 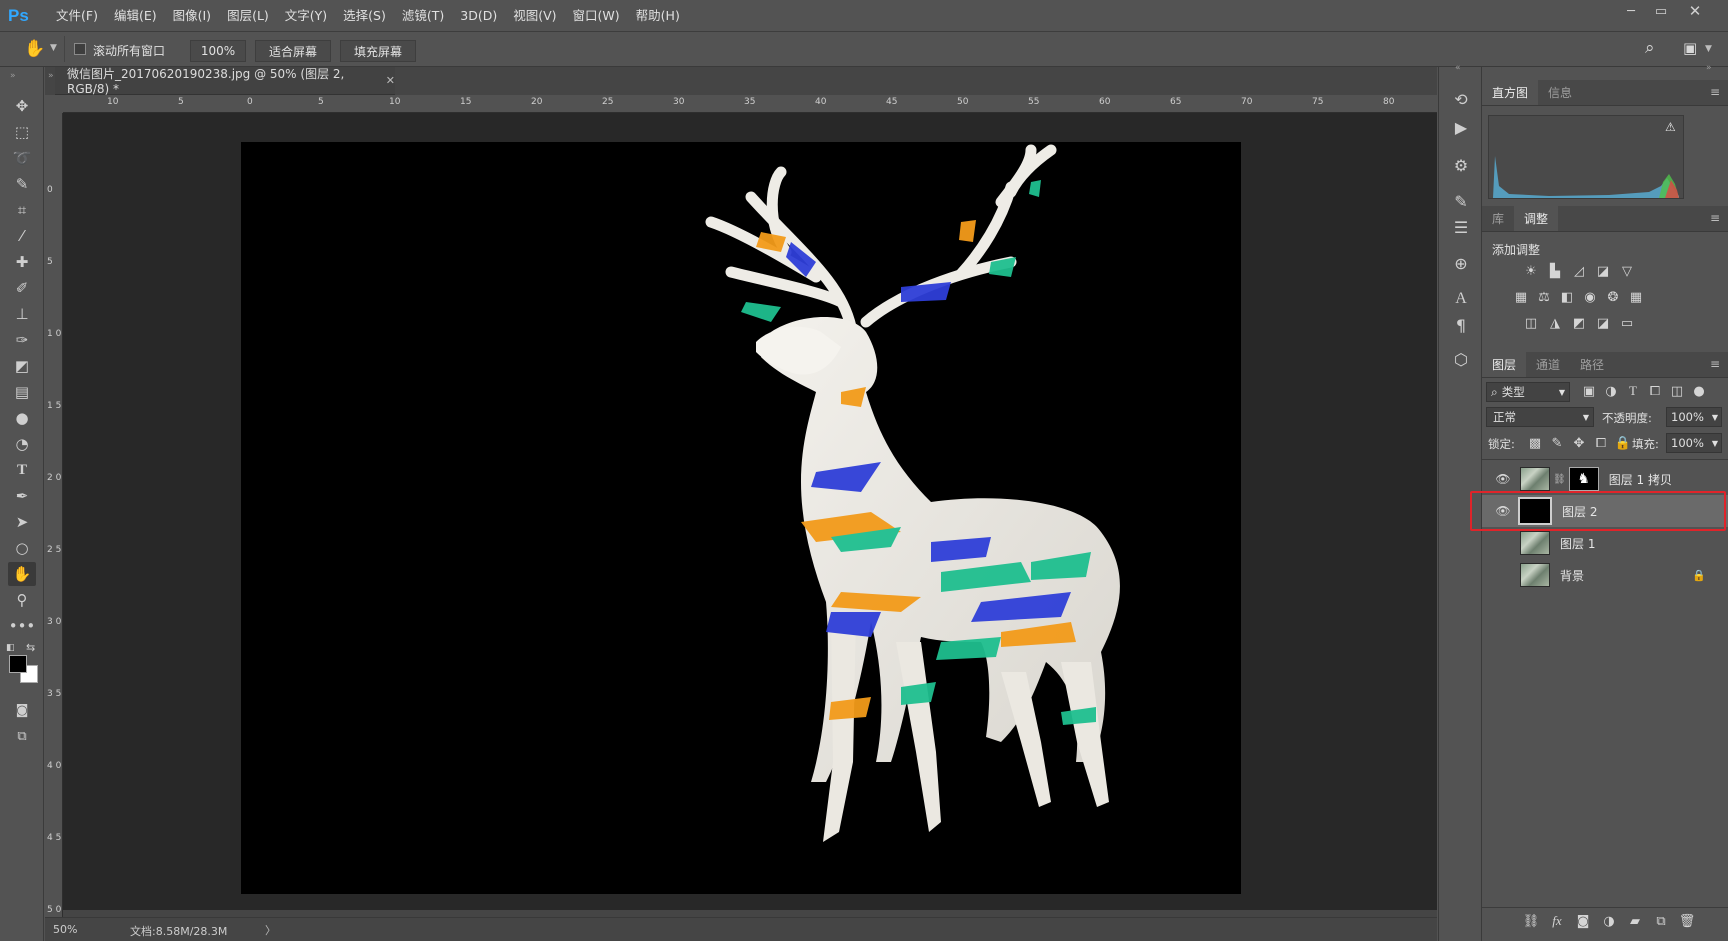 I want to click on mask-link-icon: ⛓, so click(x=1559, y=479).